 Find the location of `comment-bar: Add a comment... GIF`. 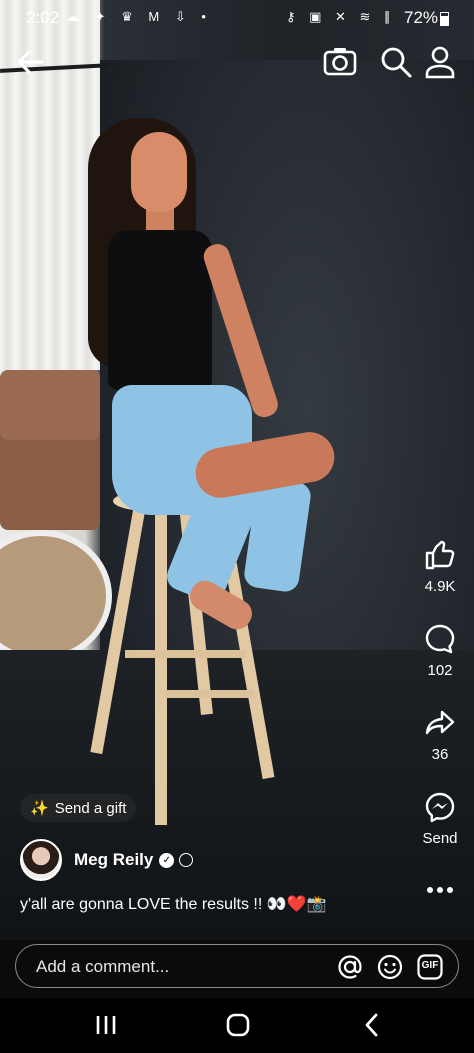

comment-bar: Add a comment... GIF is located at coordinates (237, 969).